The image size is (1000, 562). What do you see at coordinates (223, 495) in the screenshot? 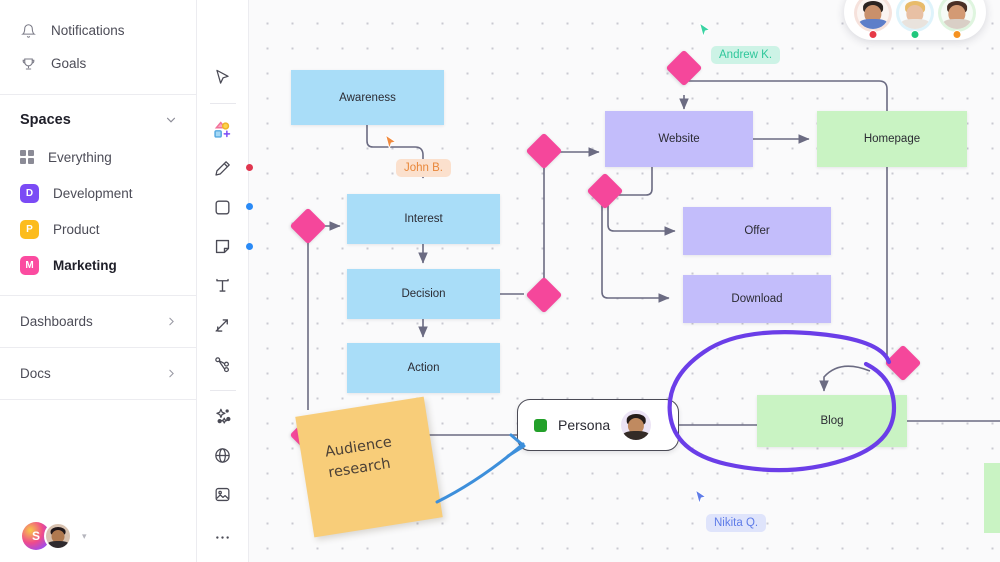
I see `image-tool` at bounding box center [223, 495].